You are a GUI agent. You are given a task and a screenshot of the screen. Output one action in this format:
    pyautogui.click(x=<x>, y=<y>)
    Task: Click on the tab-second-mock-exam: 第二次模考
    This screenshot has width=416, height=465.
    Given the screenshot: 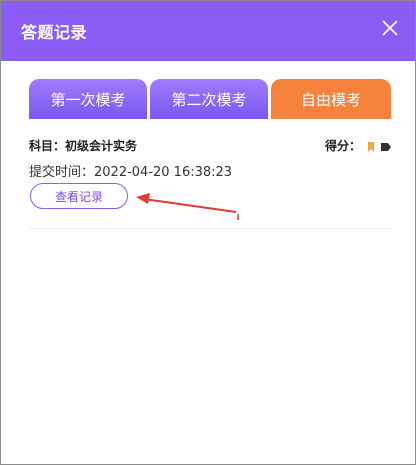 What is the action you would take?
    pyautogui.click(x=209, y=99)
    